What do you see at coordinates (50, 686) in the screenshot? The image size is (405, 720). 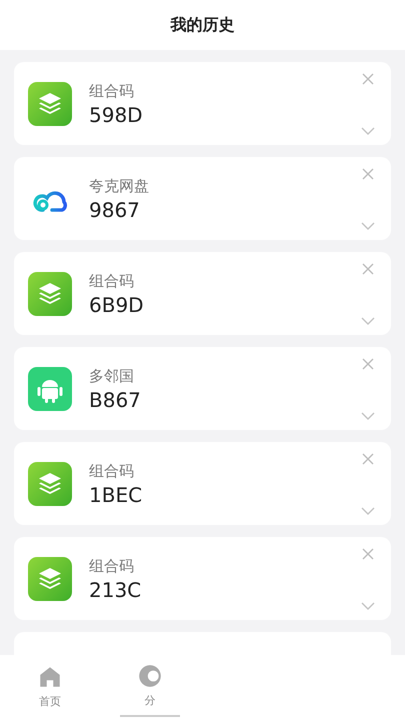 I see `tab: 首页` at bounding box center [50, 686].